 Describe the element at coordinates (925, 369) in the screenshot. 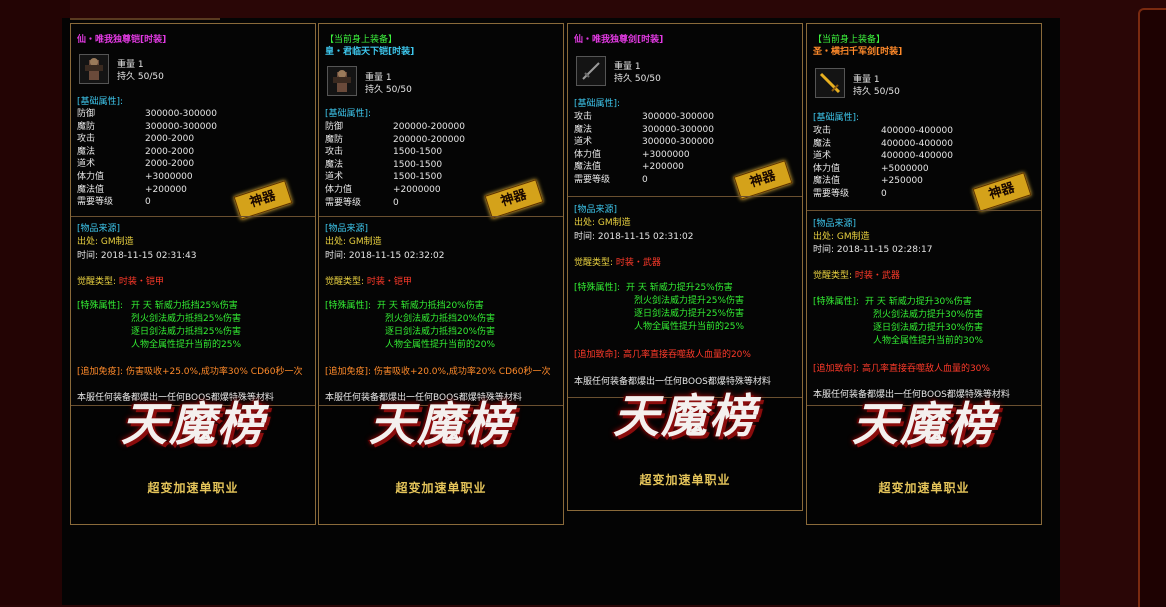

I see `extra-attribute: [追加致命]: 高几率直接吞噬敌人血量的30%` at that location.